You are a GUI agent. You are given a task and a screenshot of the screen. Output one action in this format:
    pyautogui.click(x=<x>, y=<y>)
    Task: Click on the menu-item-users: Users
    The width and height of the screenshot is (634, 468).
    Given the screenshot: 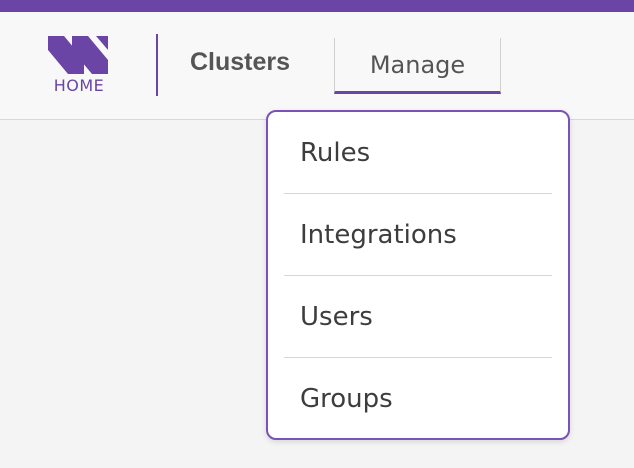 What is the action you would take?
    pyautogui.click(x=418, y=317)
    